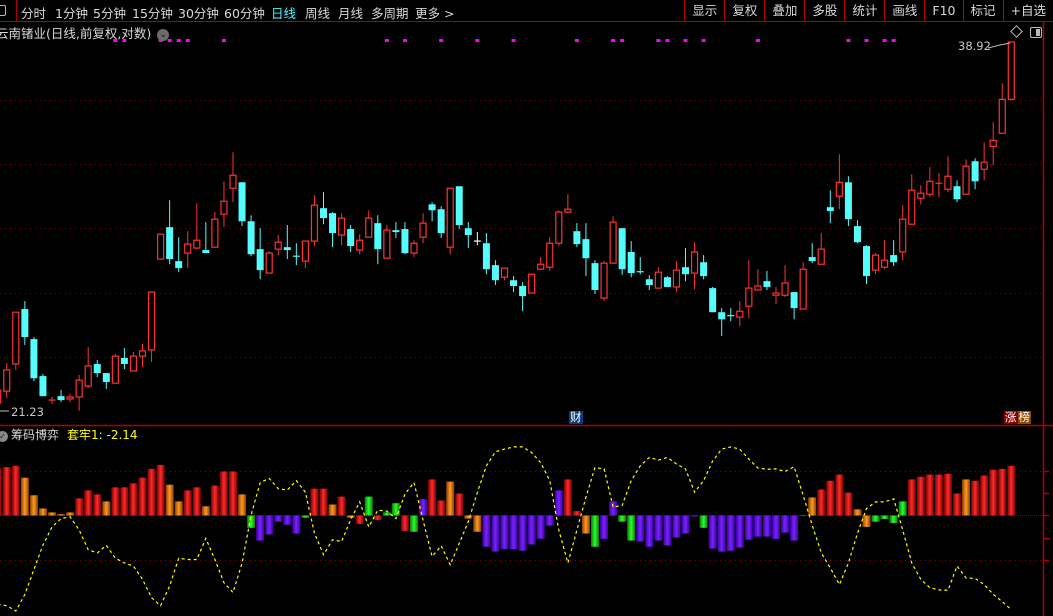 The width and height of the screenshot is (1053, 616). What do you see at coordinates (824, 10) in the screenshot?
I see `multi-stock-button: 多股` at bounding box center [824, 10].